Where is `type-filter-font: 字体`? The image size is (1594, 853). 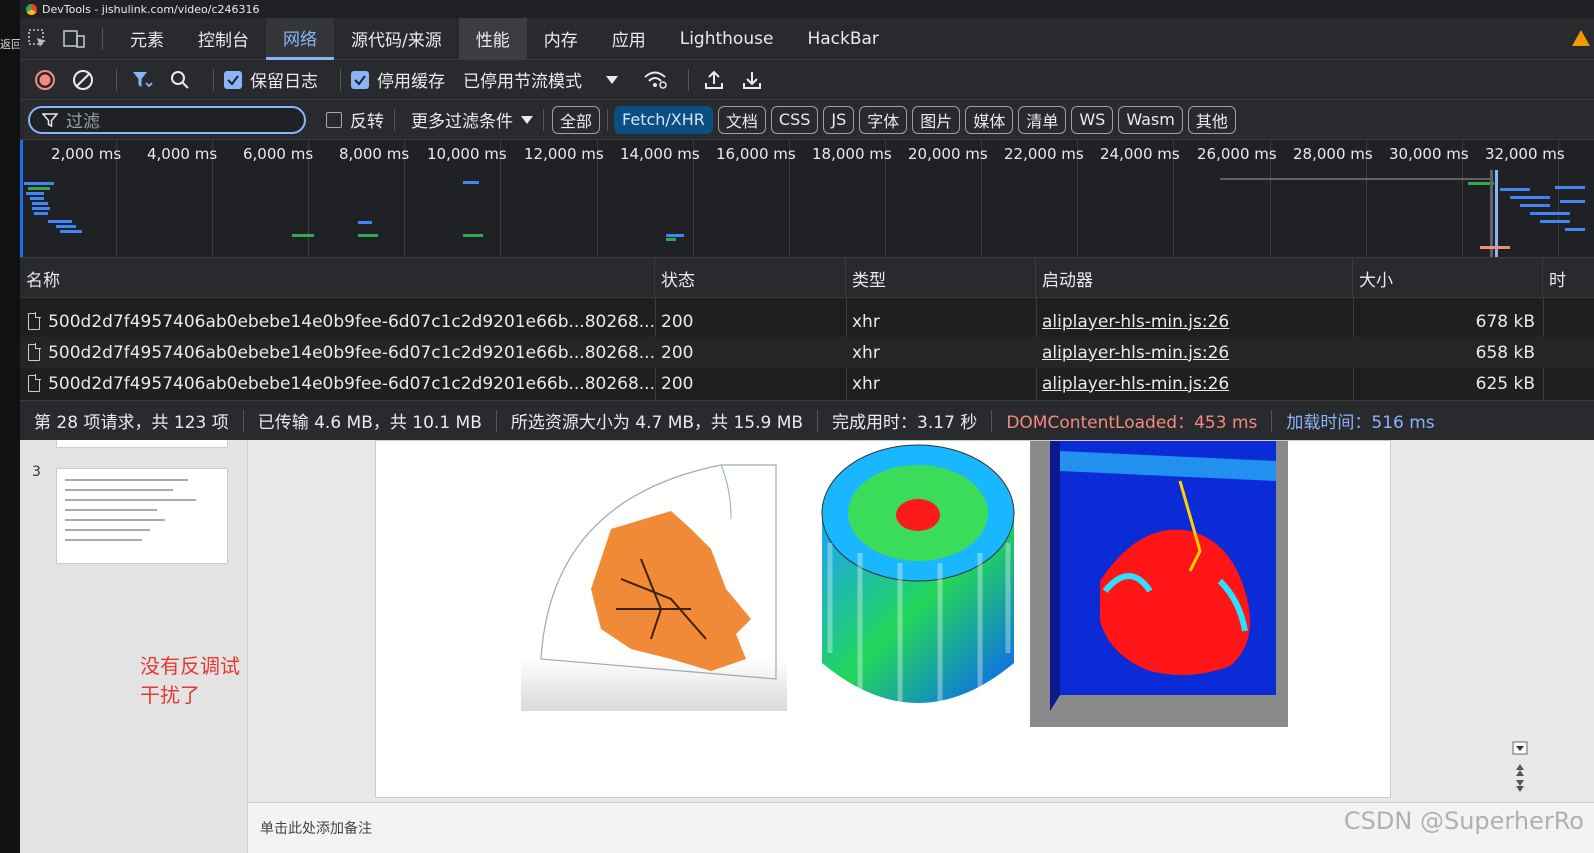
type-filter-font: 字体 is located at coordinates (883, 119).